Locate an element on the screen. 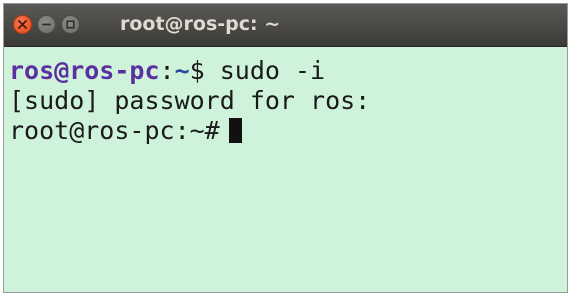 The image size is (571, 296). command-text: sudo -i is located at coordinates (265, 70).